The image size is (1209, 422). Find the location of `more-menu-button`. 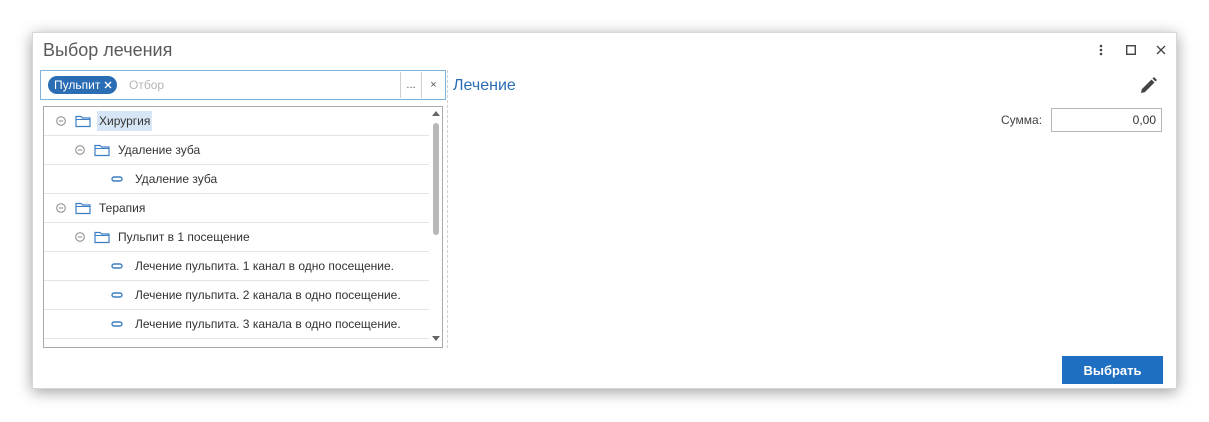

more-menu-button is located at coordinates (1101, 50).